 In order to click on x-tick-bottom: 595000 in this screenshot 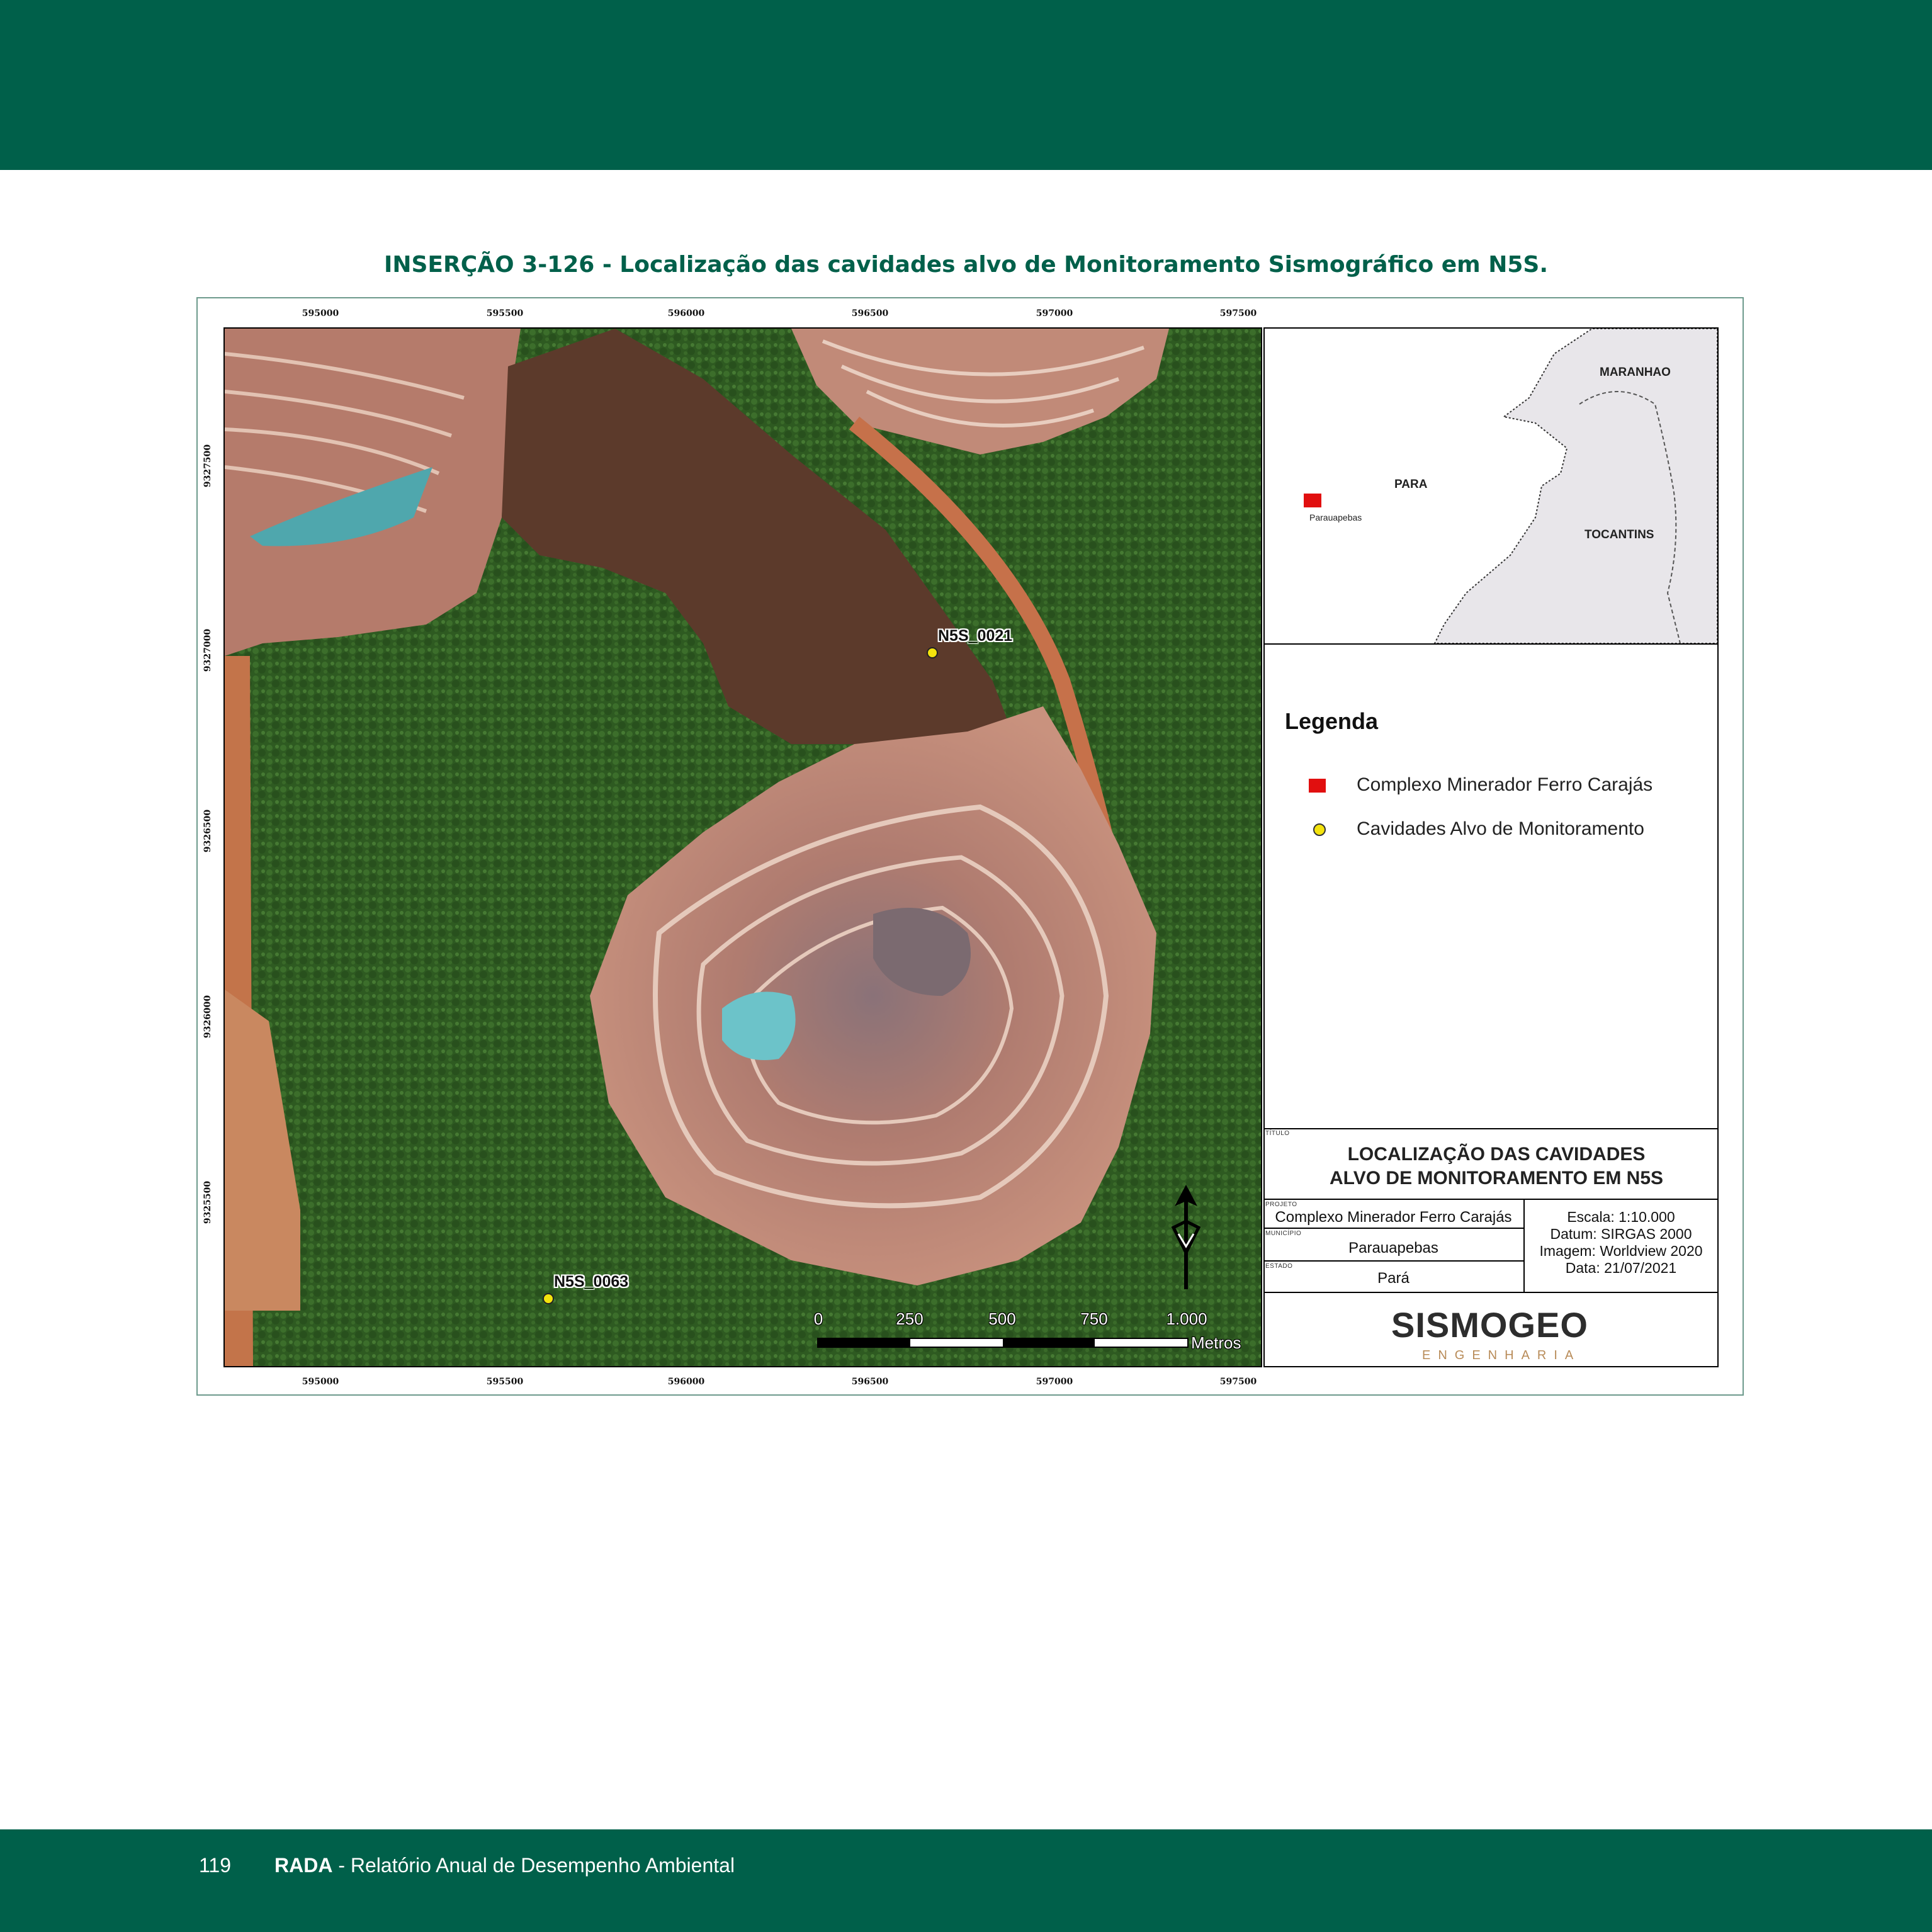, I will do `click(320, 1382)`.